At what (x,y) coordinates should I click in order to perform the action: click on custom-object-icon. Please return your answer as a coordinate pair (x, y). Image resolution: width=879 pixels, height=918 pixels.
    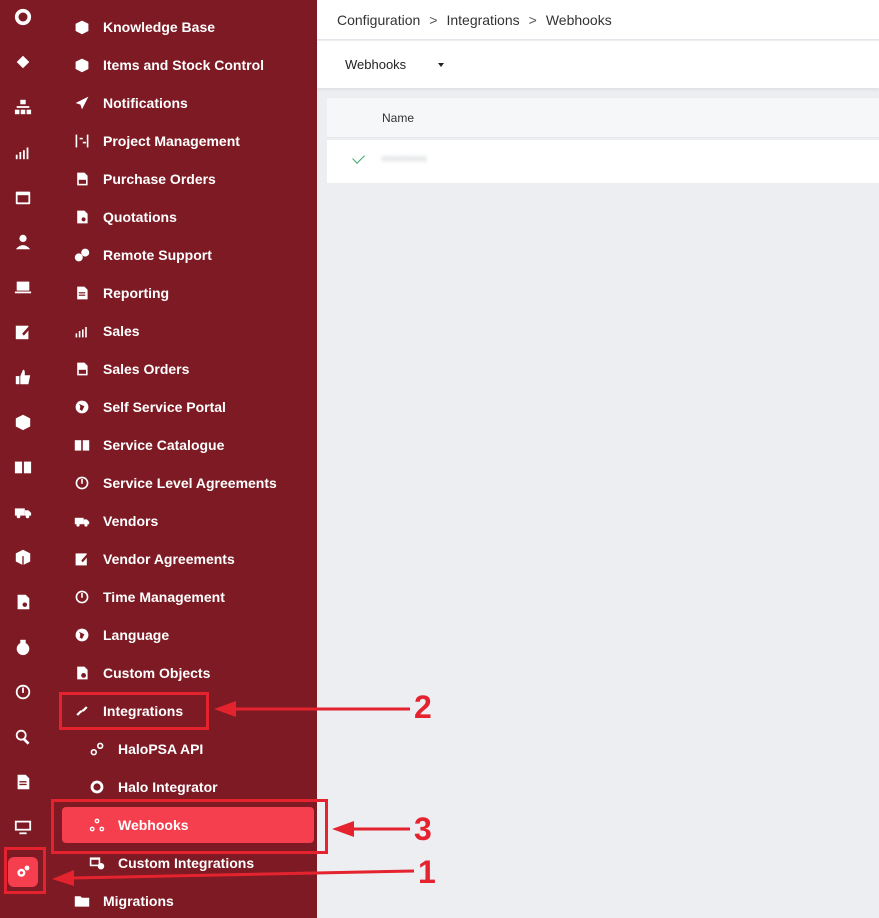
    Looking at the image, I should click on (82, 673).